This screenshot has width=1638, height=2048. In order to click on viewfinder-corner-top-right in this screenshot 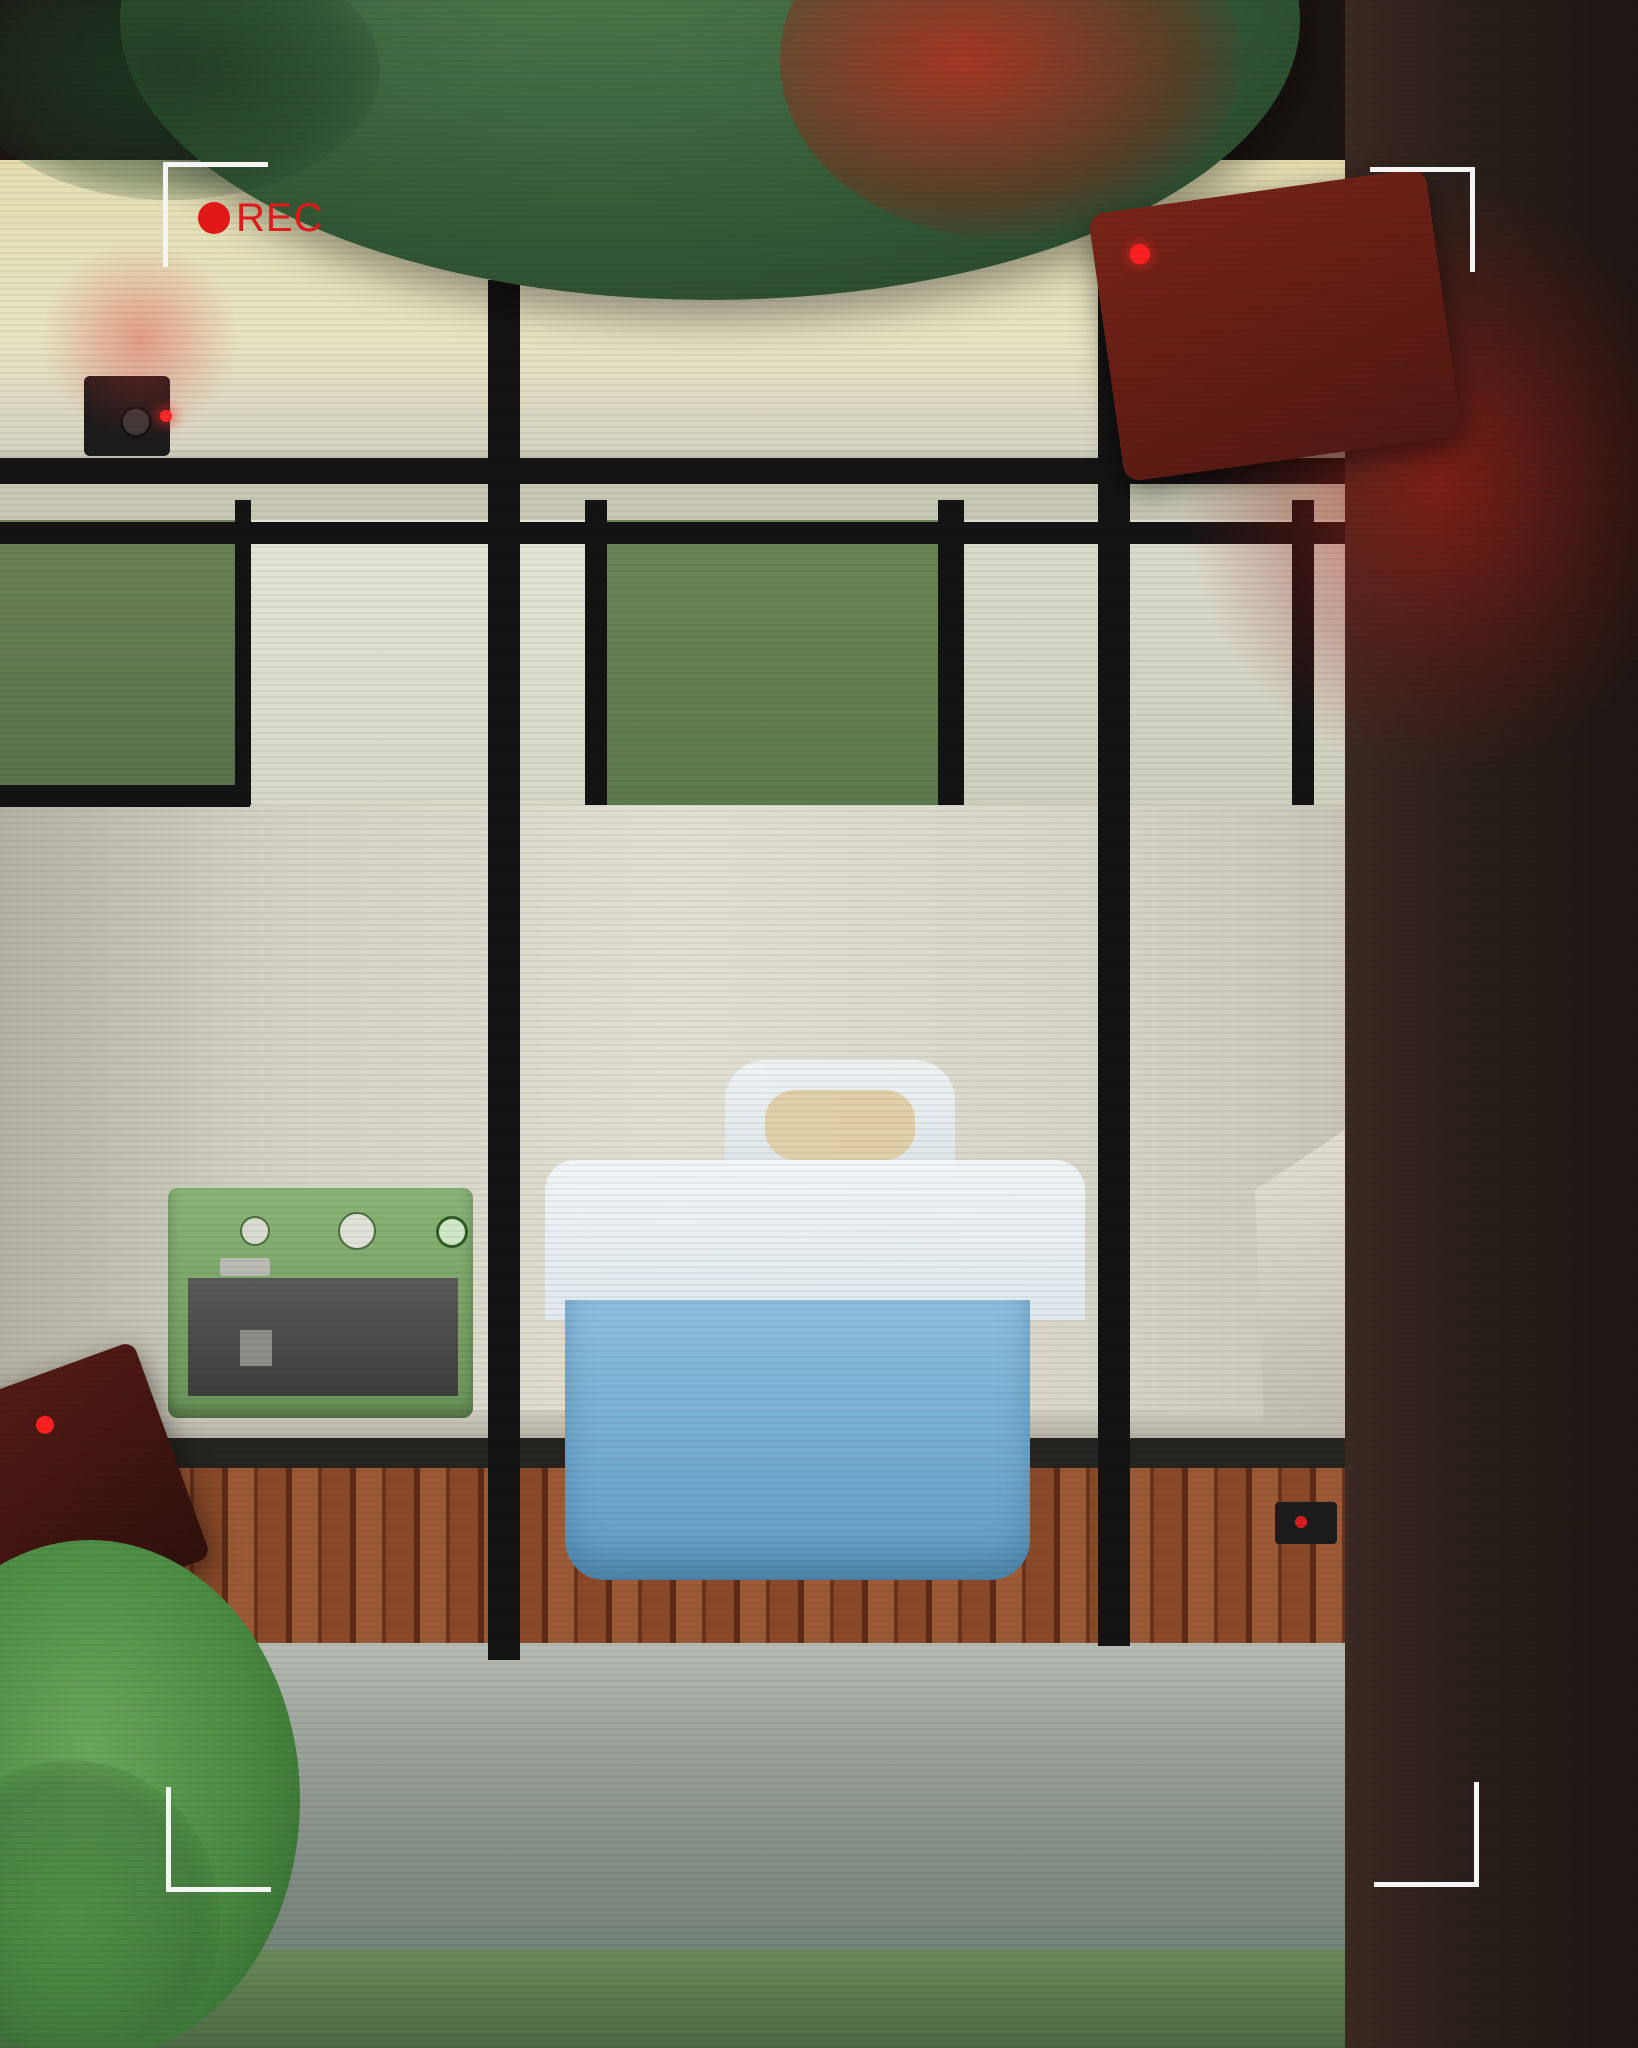, I will do `click(1422, 219)`.